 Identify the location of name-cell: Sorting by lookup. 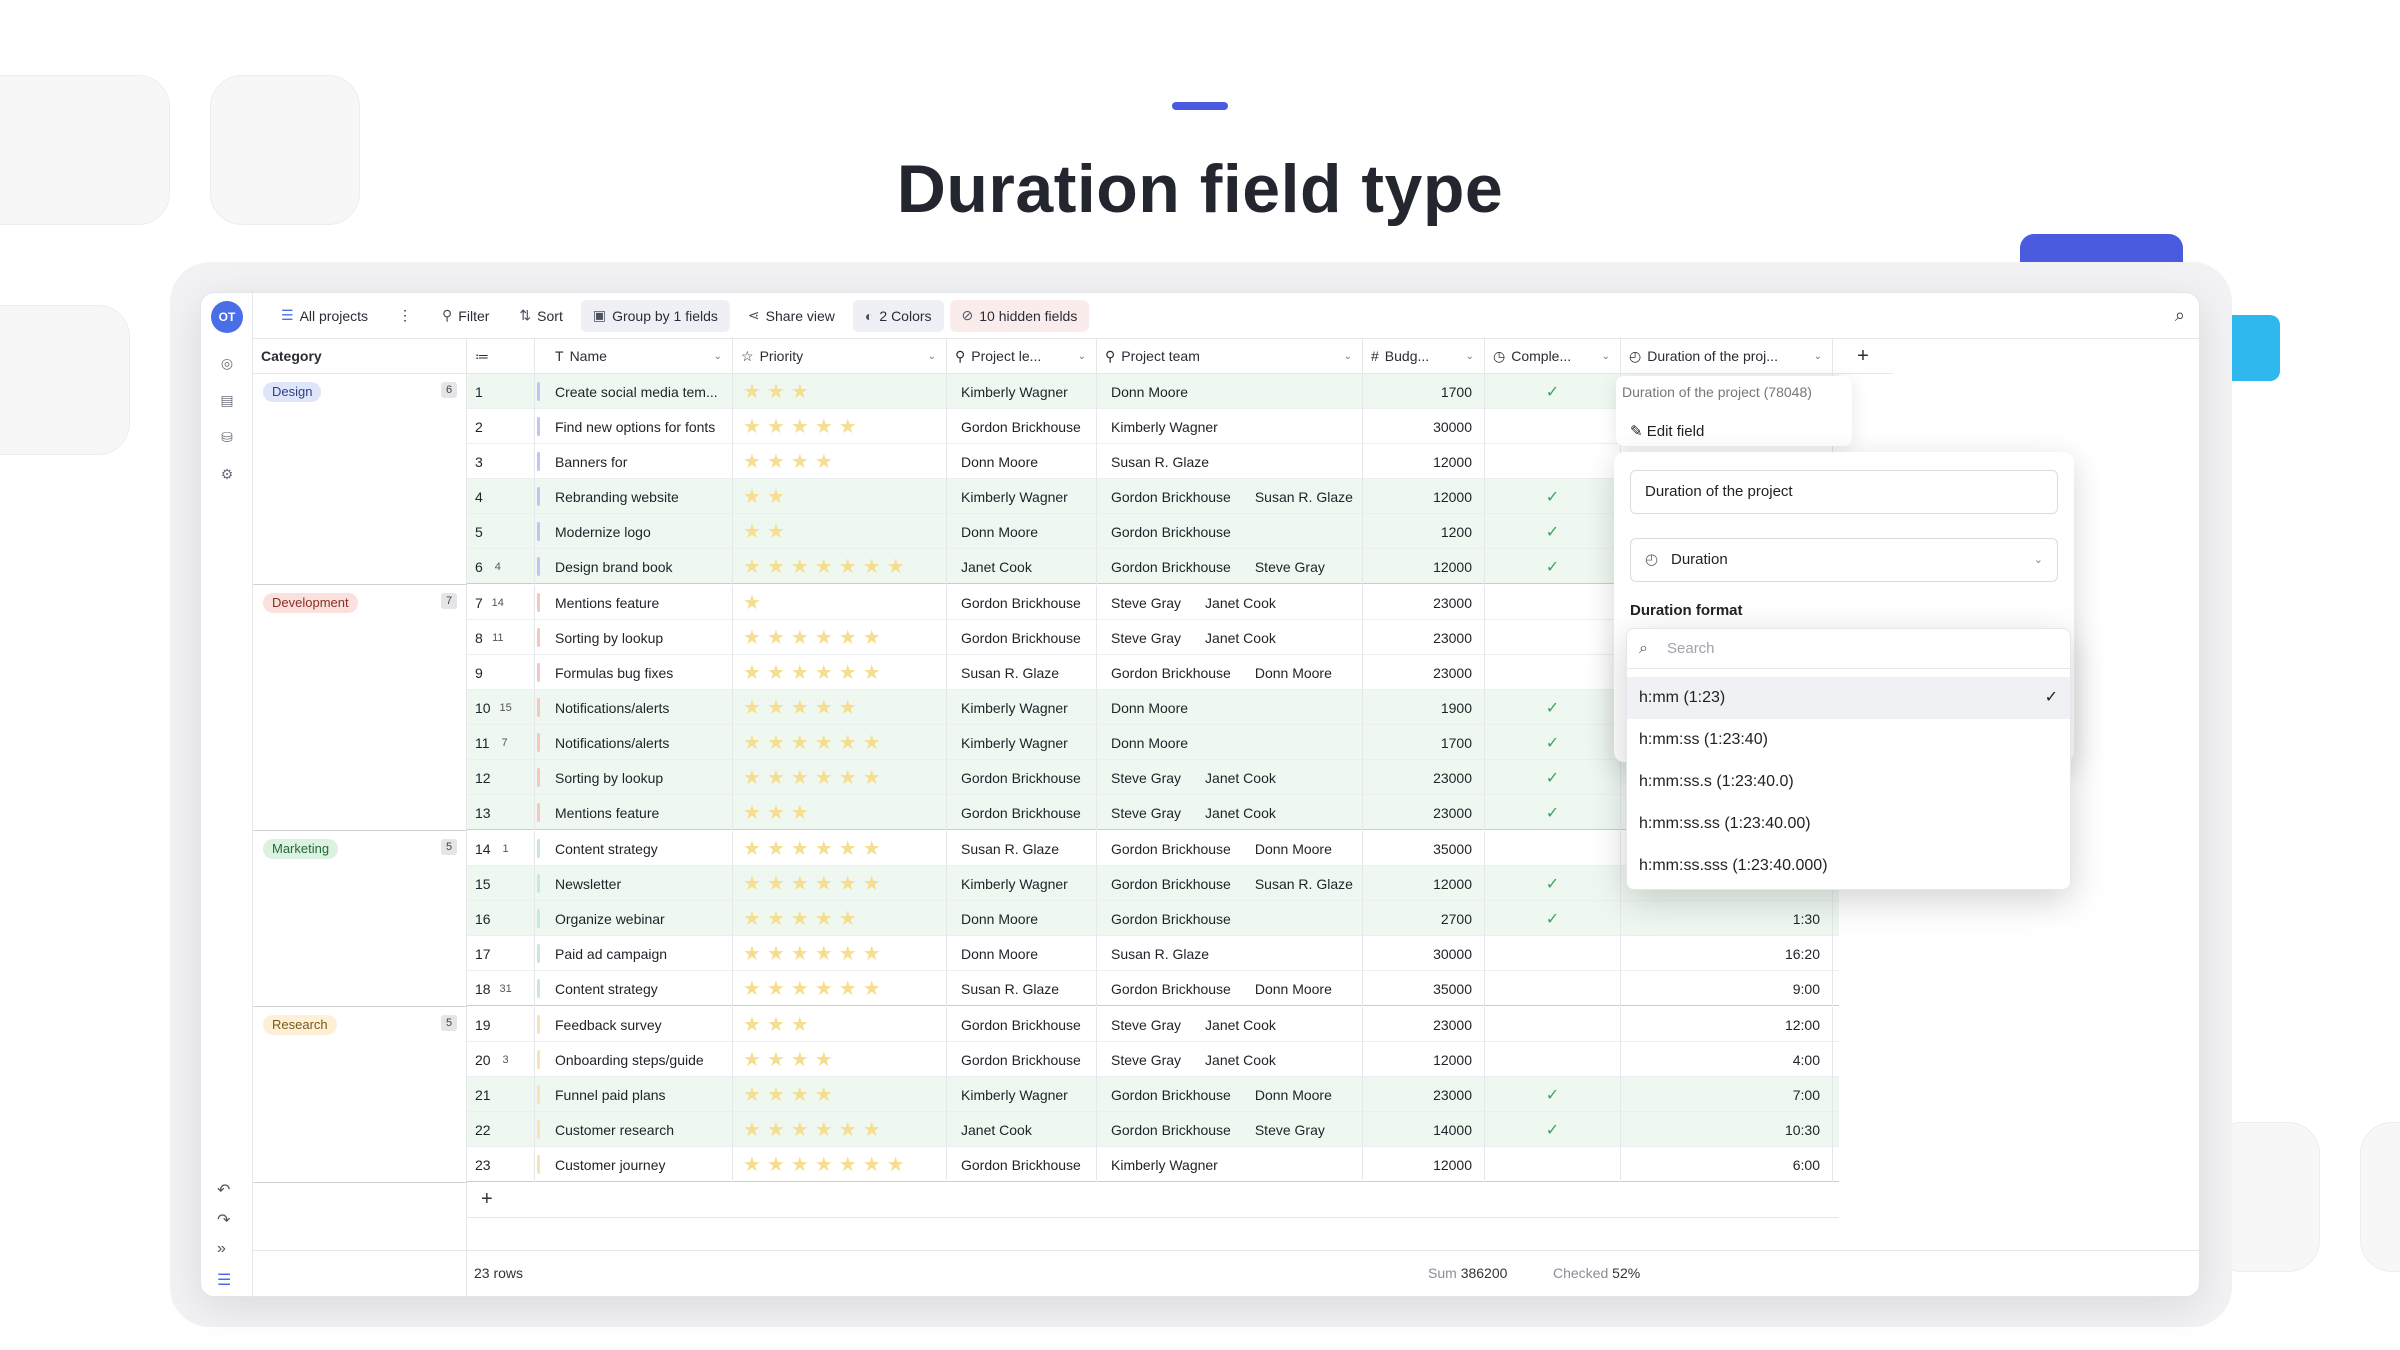
(634, 637).